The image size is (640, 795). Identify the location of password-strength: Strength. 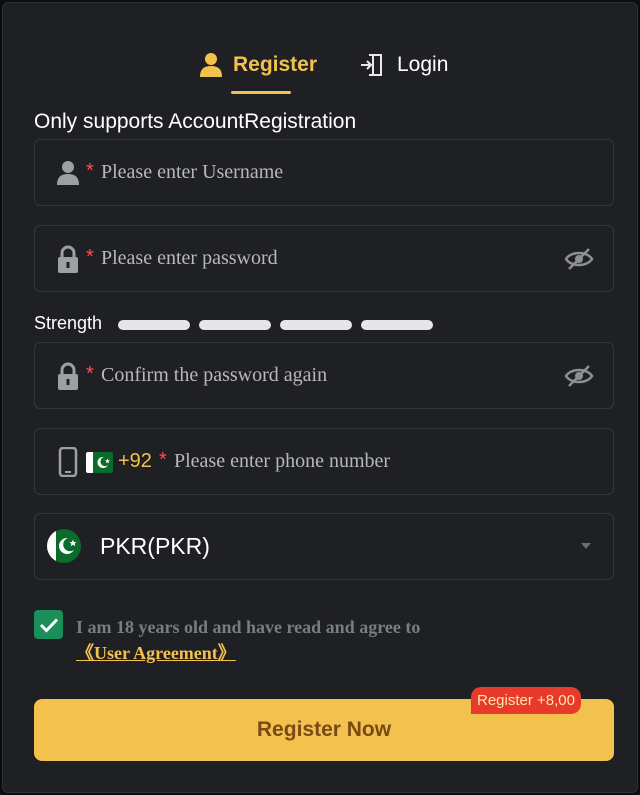
(244, 323).